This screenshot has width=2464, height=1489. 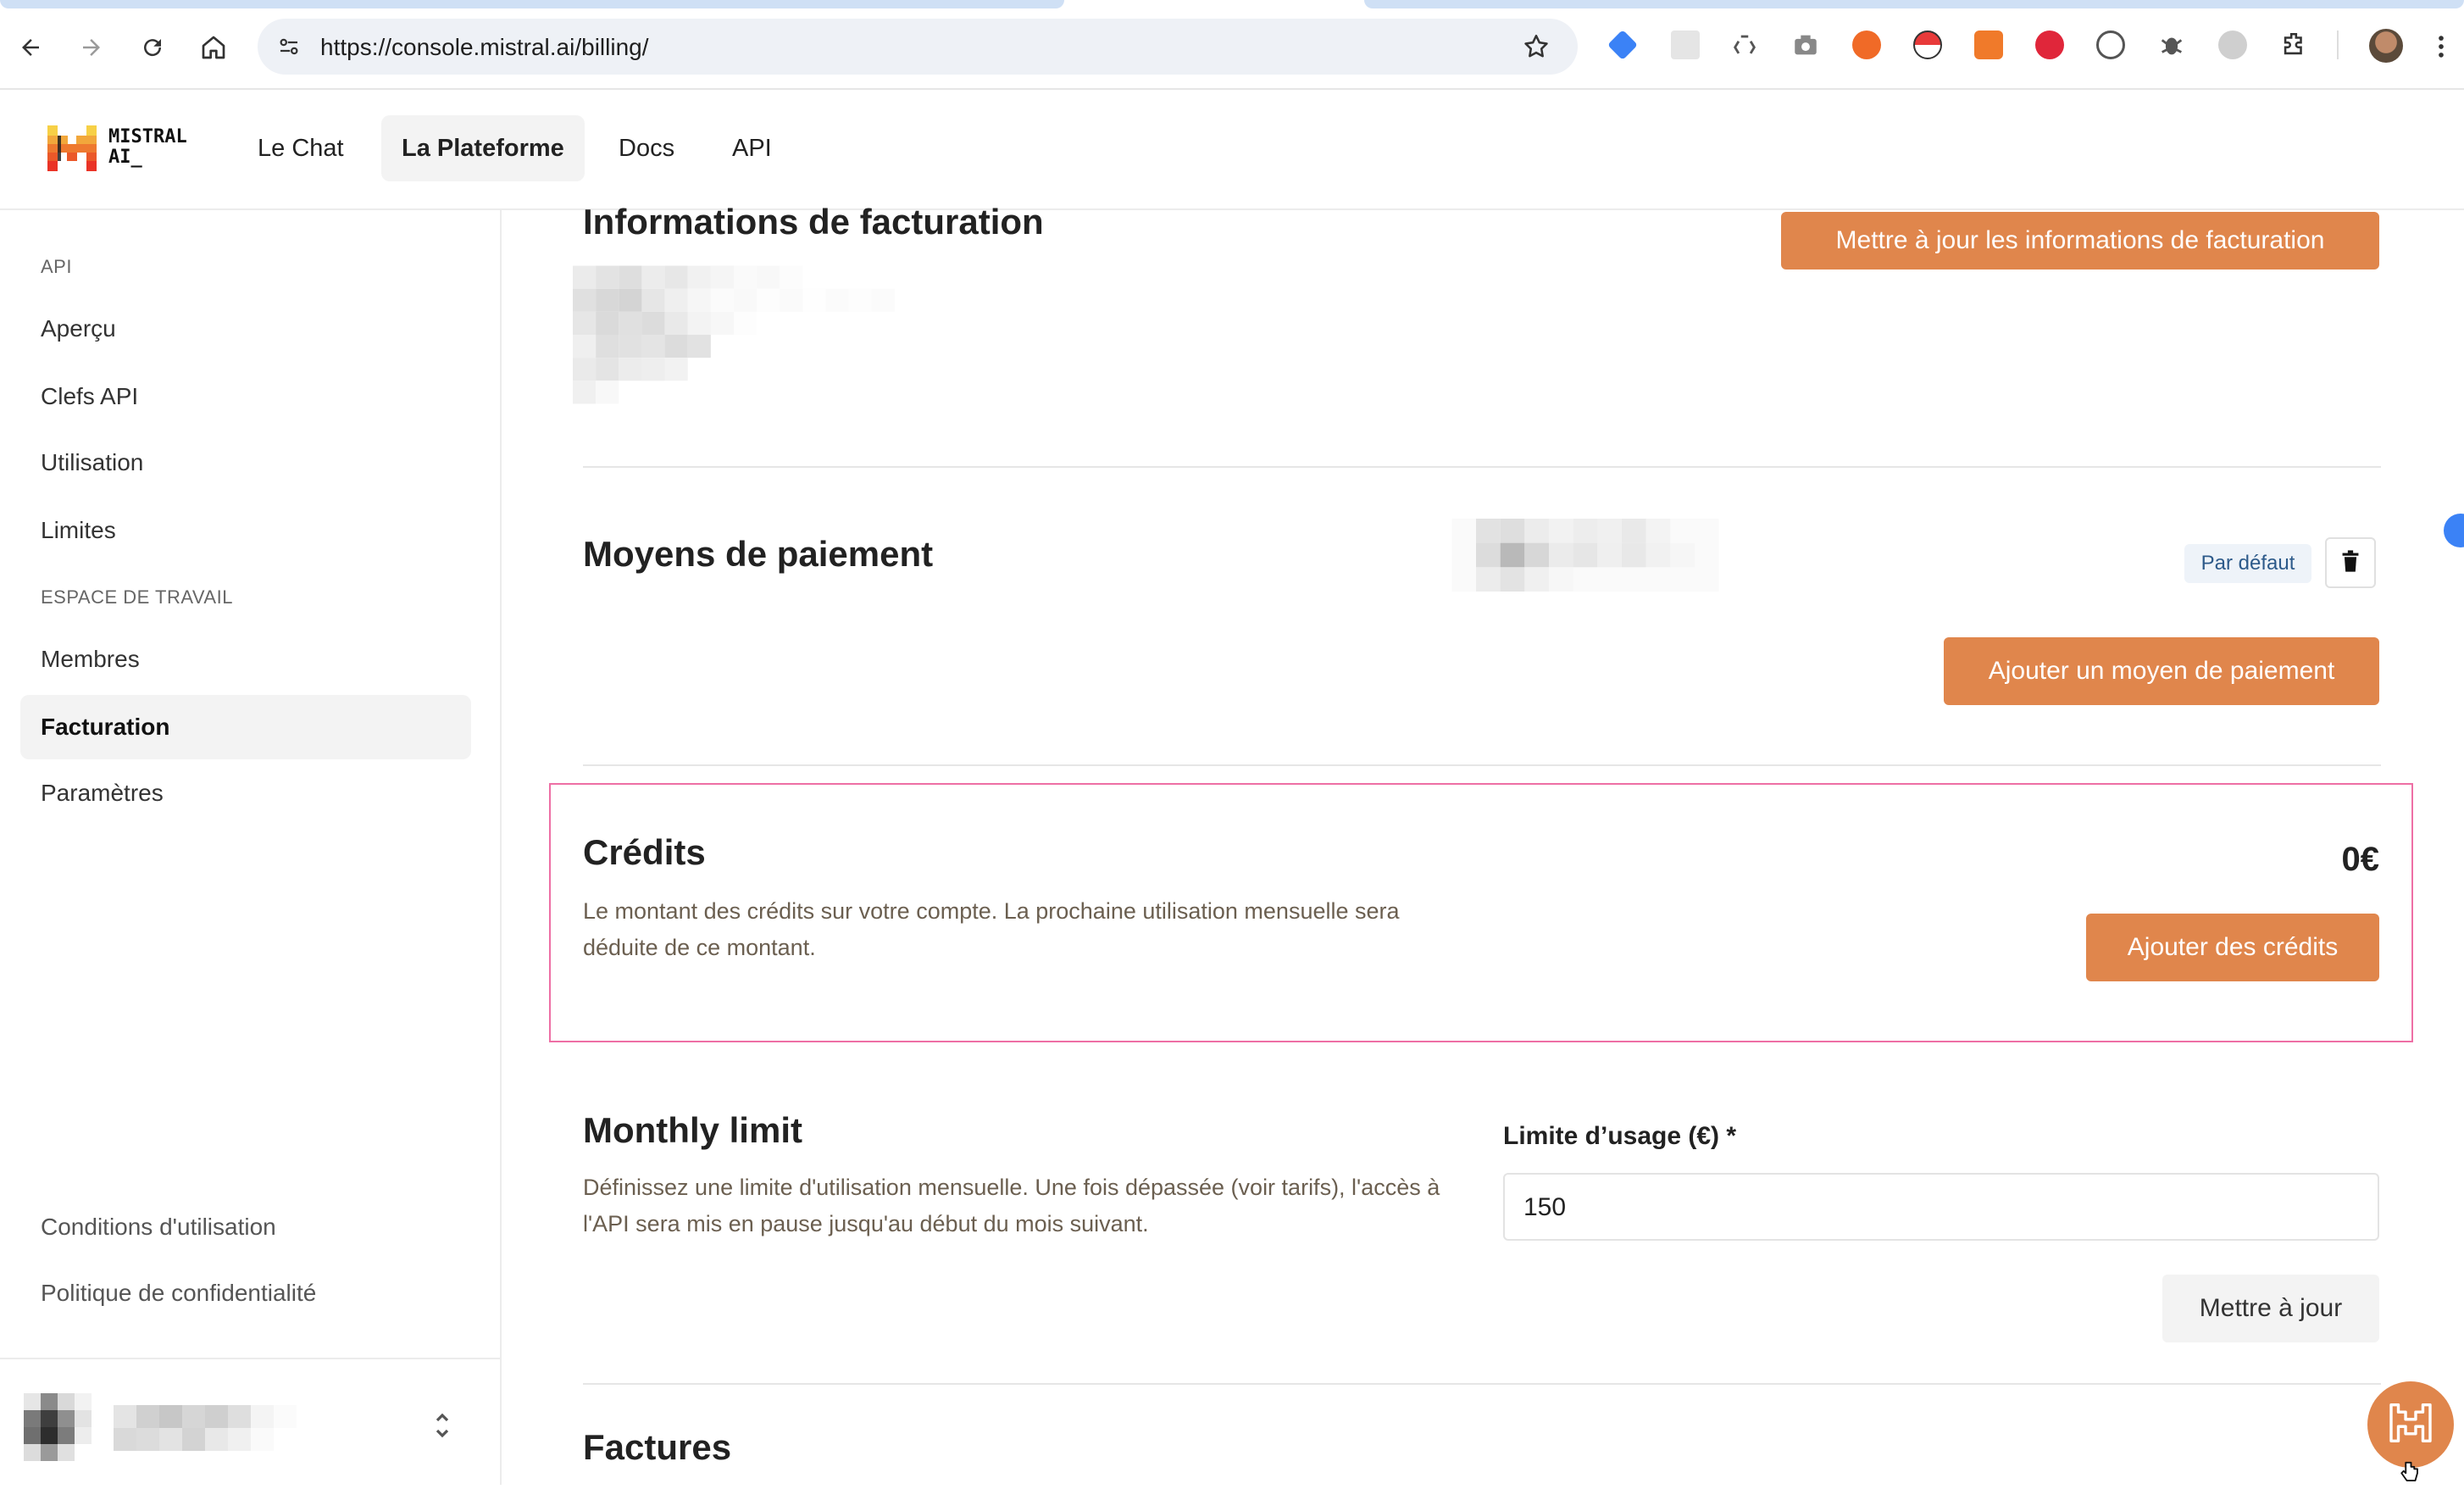 What do you see at coordinates (289, 49) in the screenshot?
I see `site-settings-icon` at bounding box center [289, 49].